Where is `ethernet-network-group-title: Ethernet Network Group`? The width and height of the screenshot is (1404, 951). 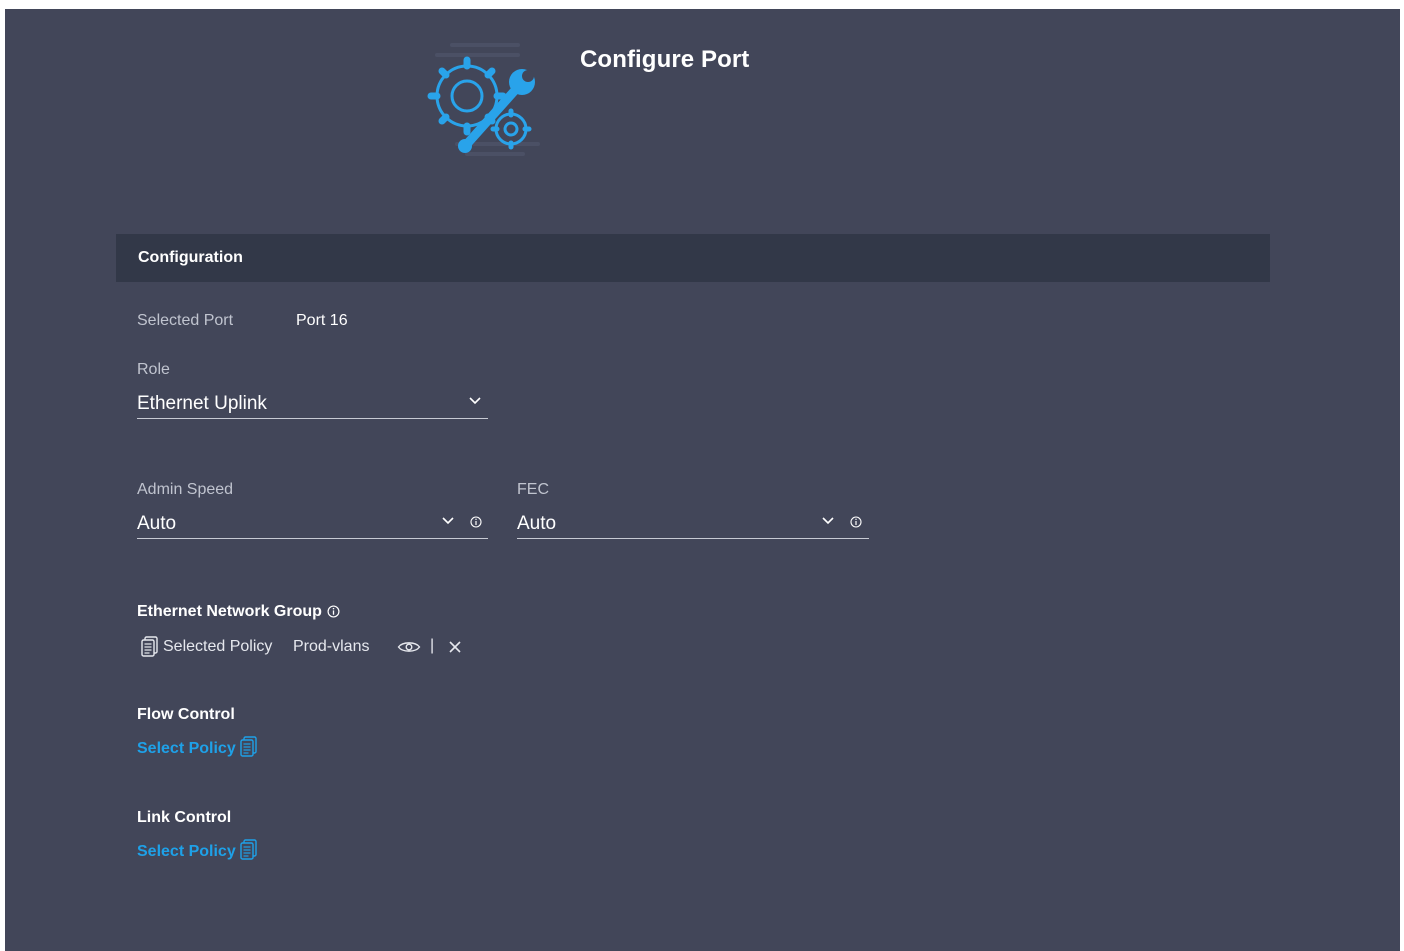
ethernet-network-group-title: Ethernet Network Group is located at coordinates (229, 611).